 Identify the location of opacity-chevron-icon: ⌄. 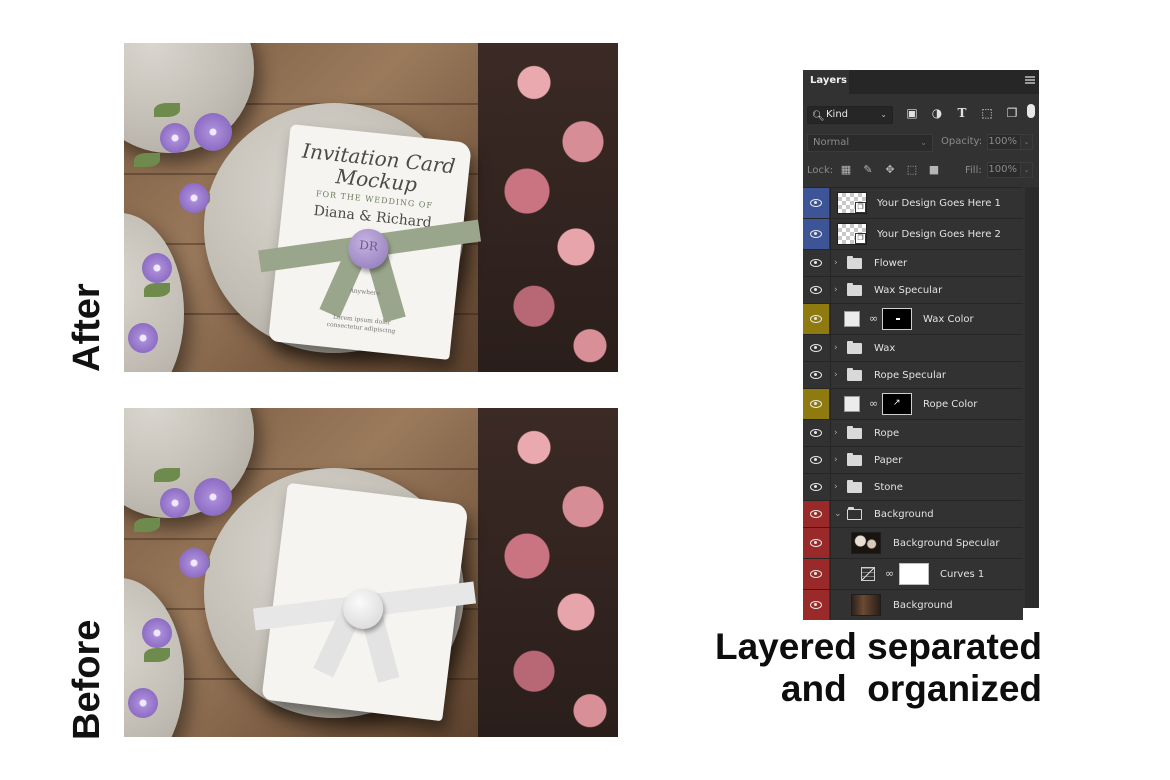
(1027, 142).